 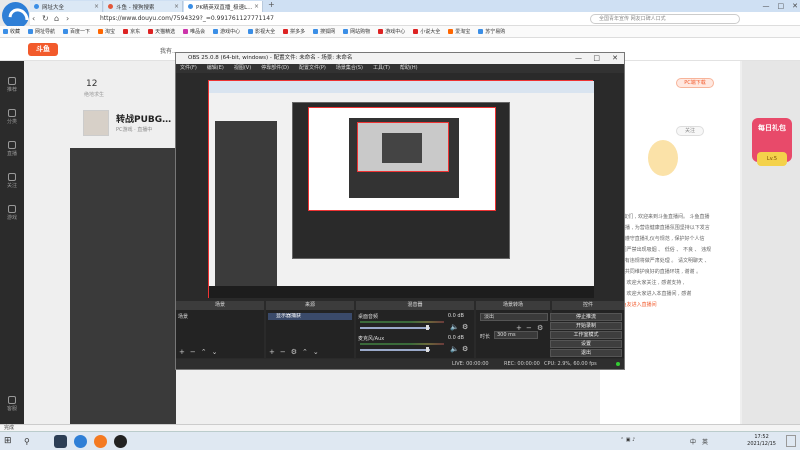 What do you see at coordinates (106, 31) in the screenshot?
I see `bookmark-item: 淘宝` at bounding box center [106, 31].